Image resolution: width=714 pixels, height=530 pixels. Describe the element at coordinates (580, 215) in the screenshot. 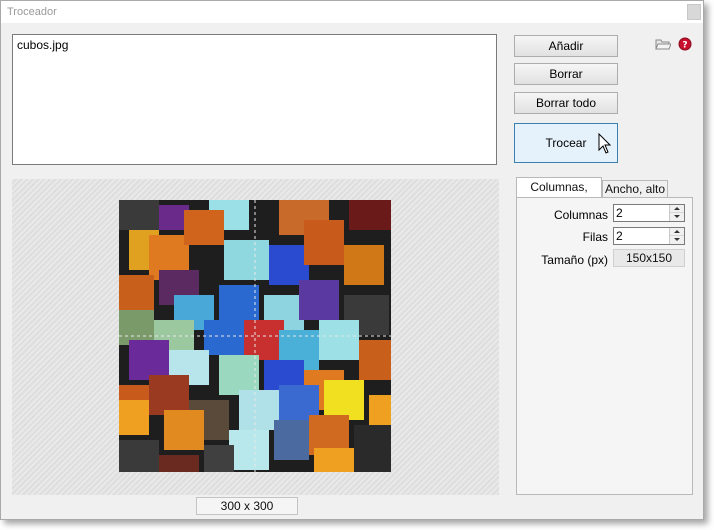

I see `columns-label: Columnas` at that location.